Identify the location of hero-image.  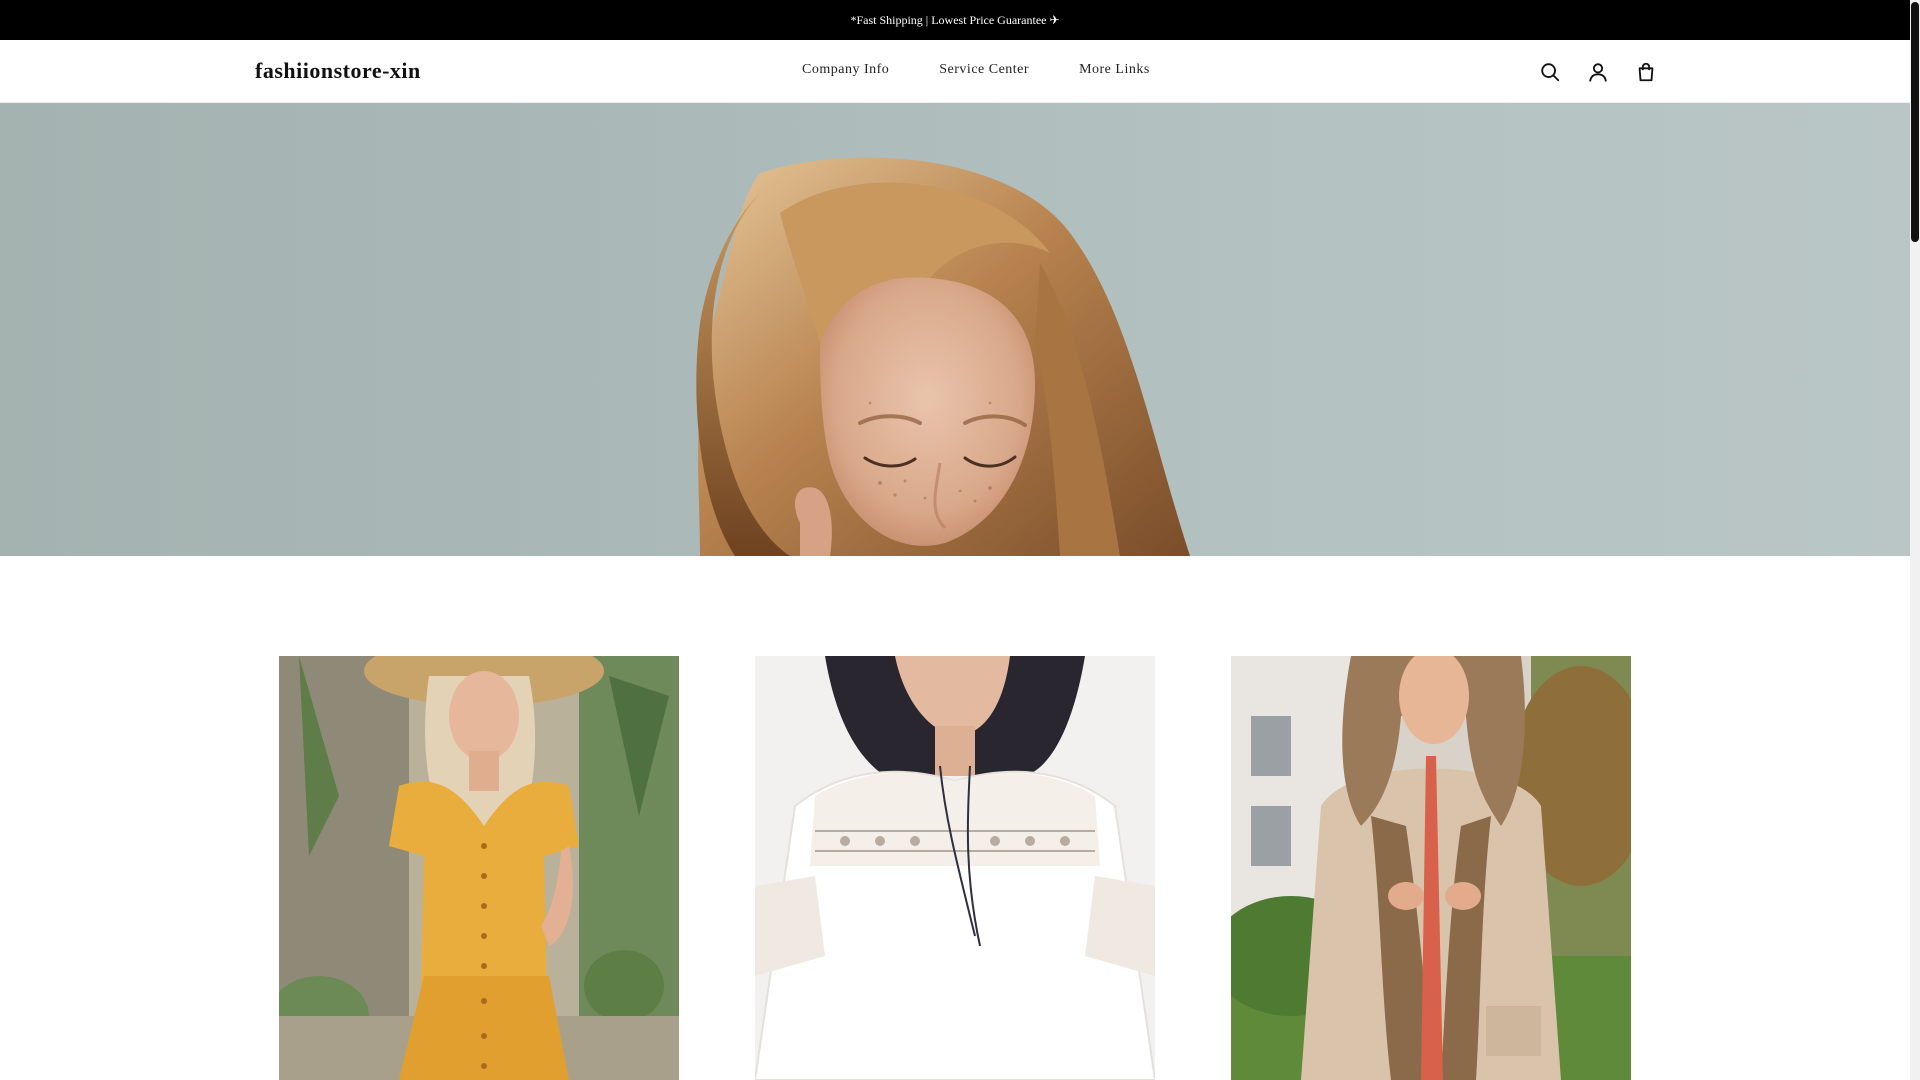
(943, 356).